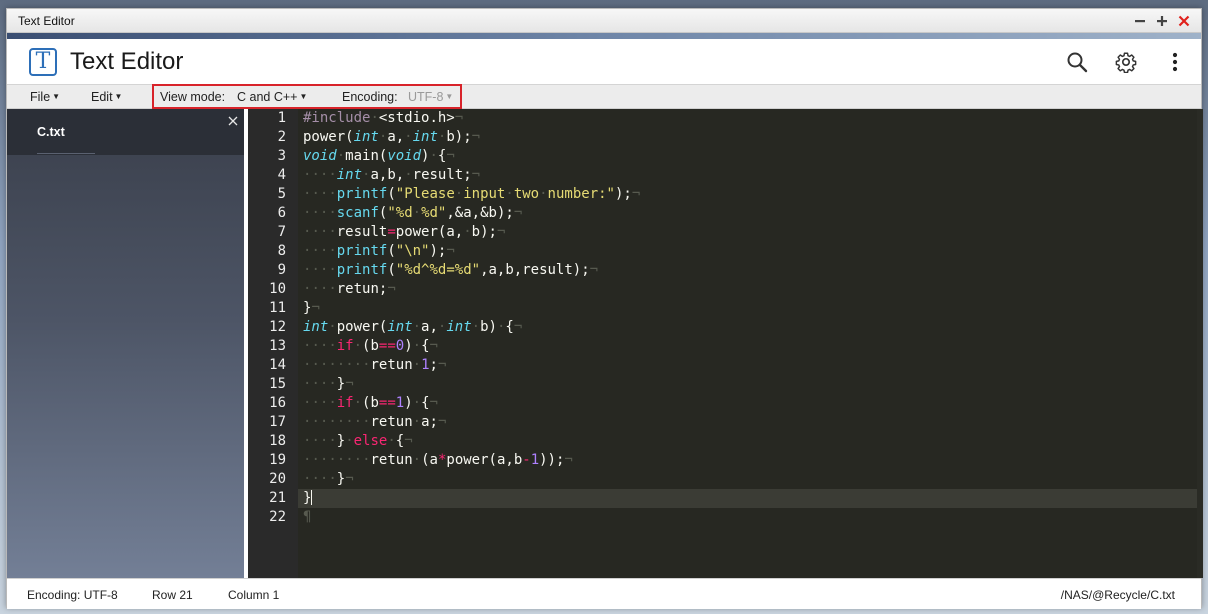  I want to click on line-number: 17, so click(277, 422).